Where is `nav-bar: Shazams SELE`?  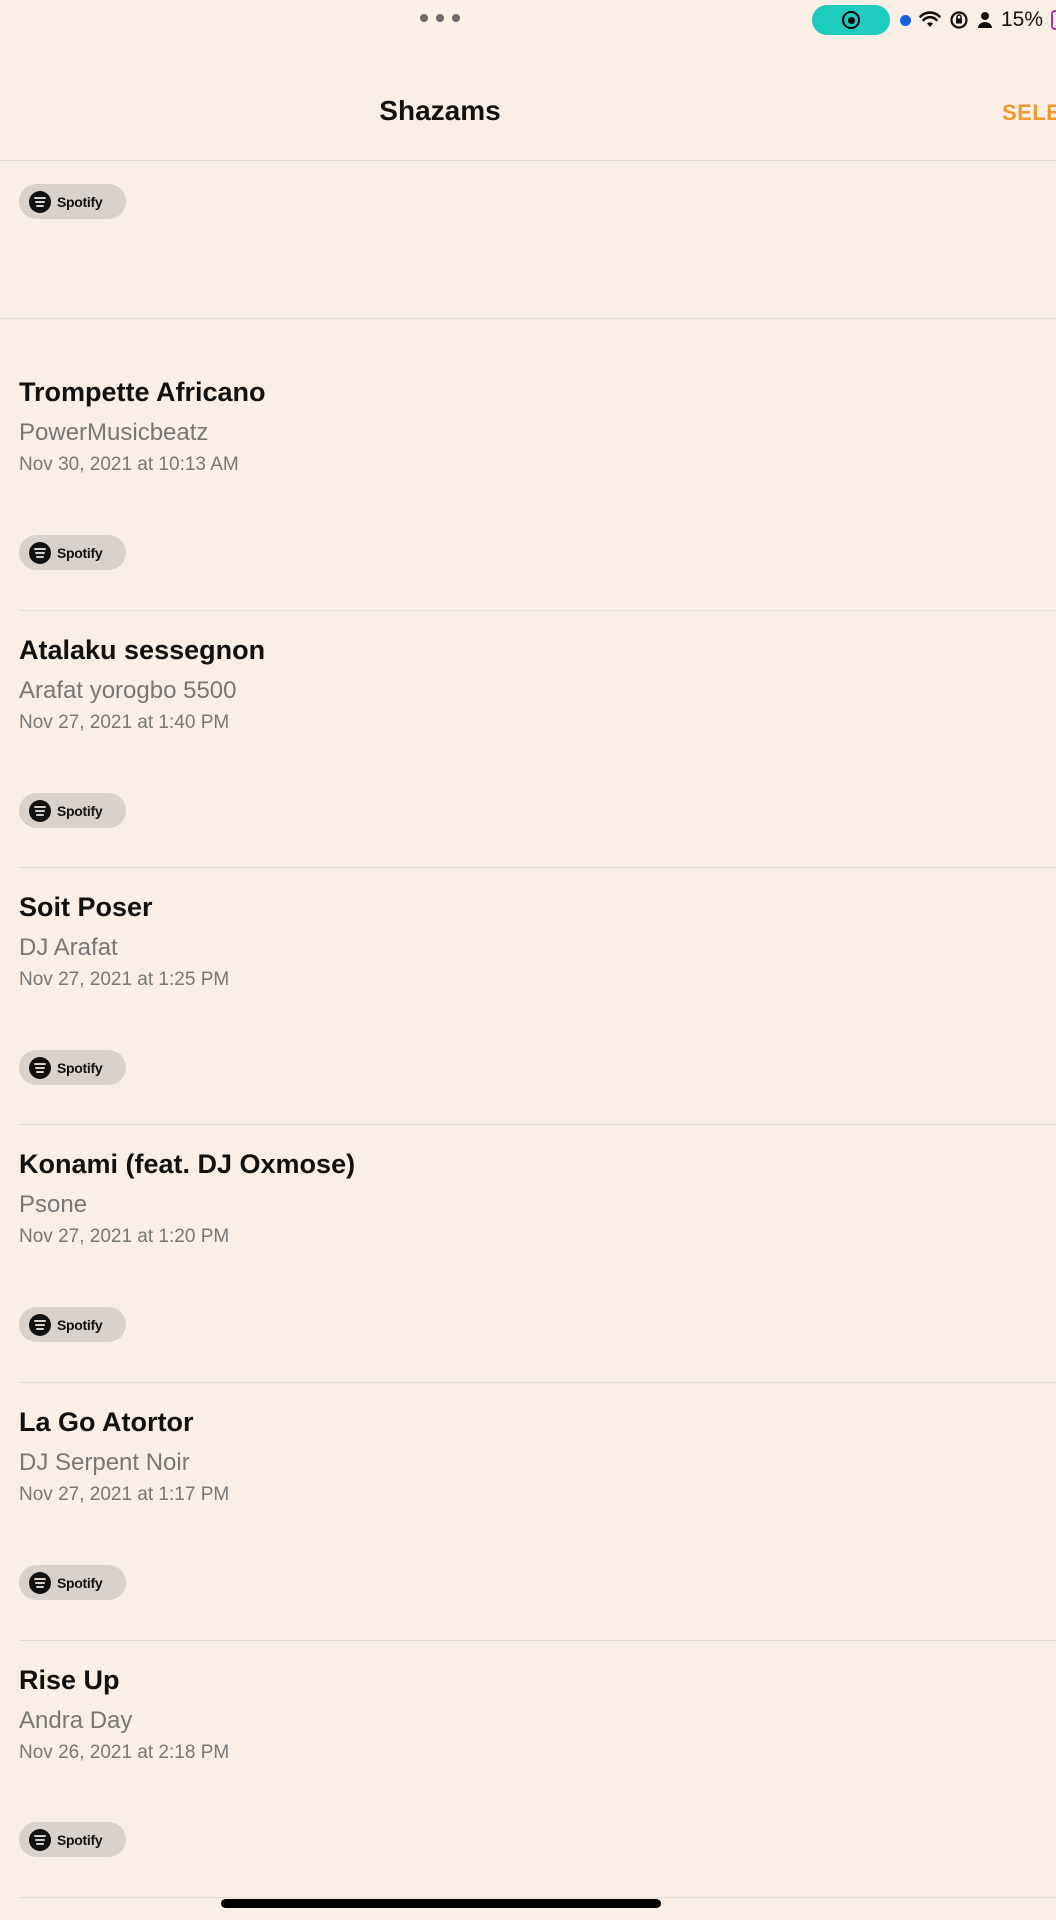
nav-bar: Shazams SELE is located at coordinates (528, 100).